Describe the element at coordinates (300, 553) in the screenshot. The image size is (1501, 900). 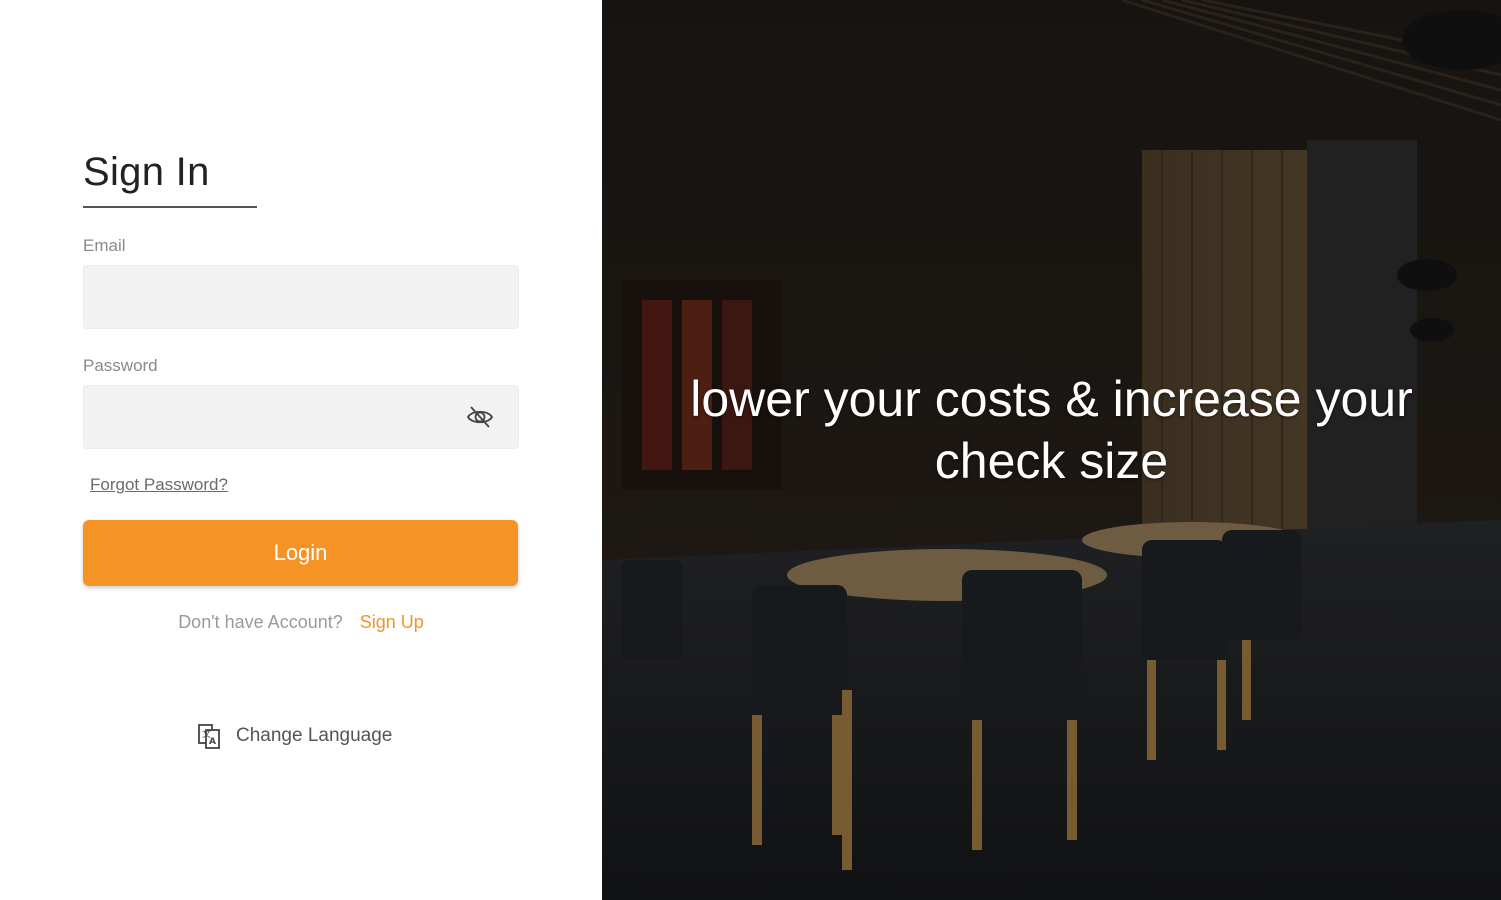
I see `login-button: Login` at that location.